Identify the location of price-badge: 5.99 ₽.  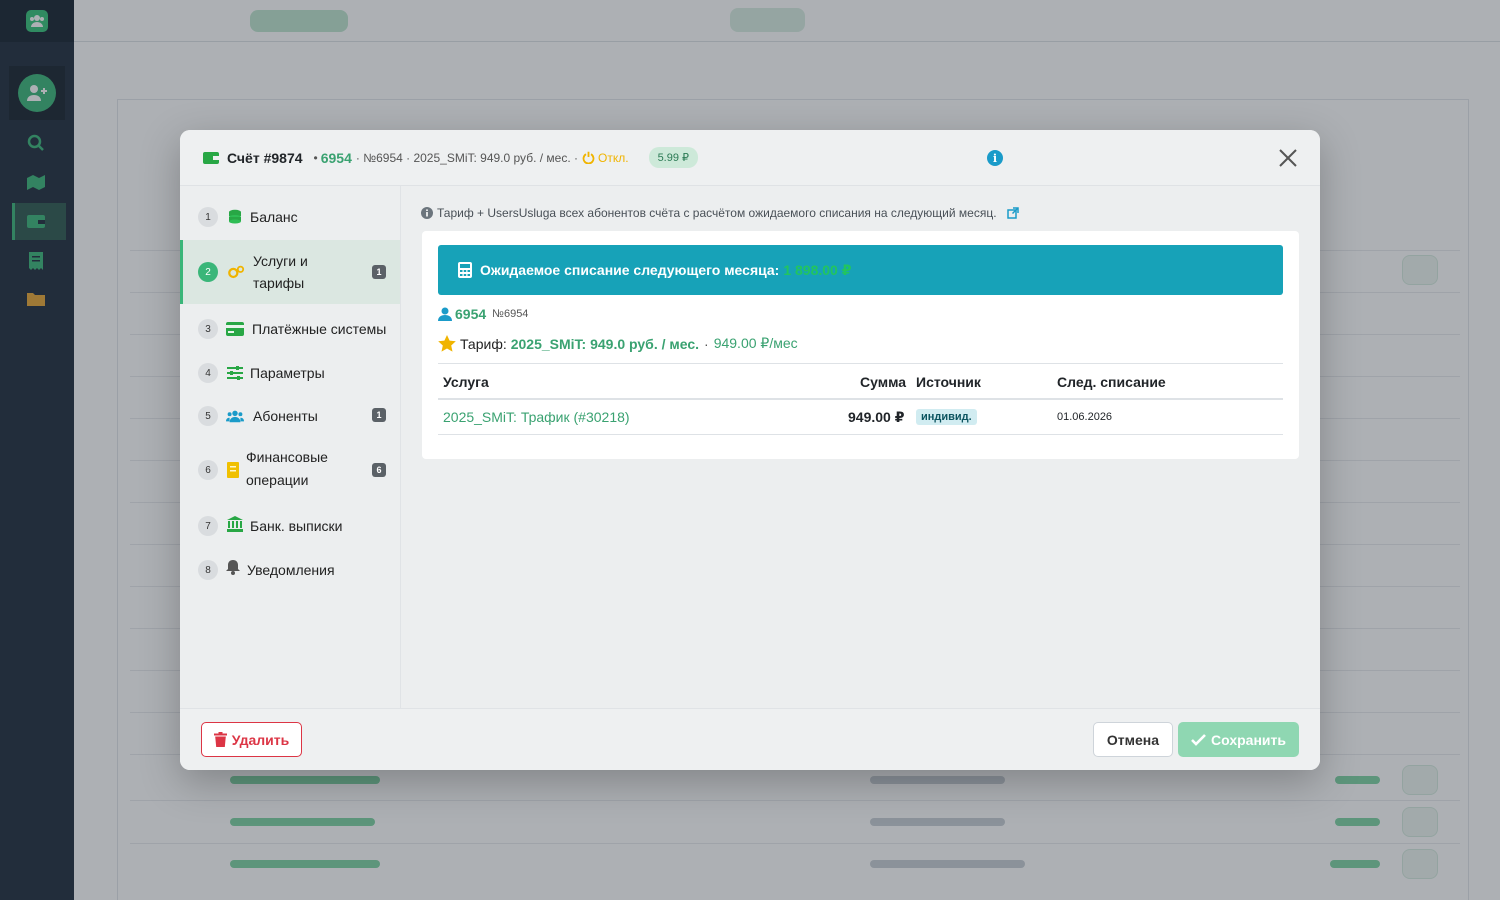
(673, 157).